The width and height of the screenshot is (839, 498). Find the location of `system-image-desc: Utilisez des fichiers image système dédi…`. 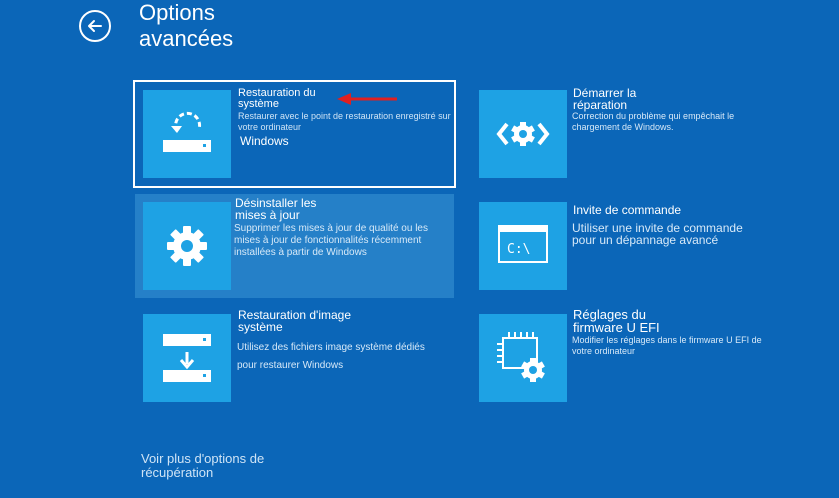

system-image-desc: Utilisez des fichiers image système dédi… is located at coordinates (331, 356).